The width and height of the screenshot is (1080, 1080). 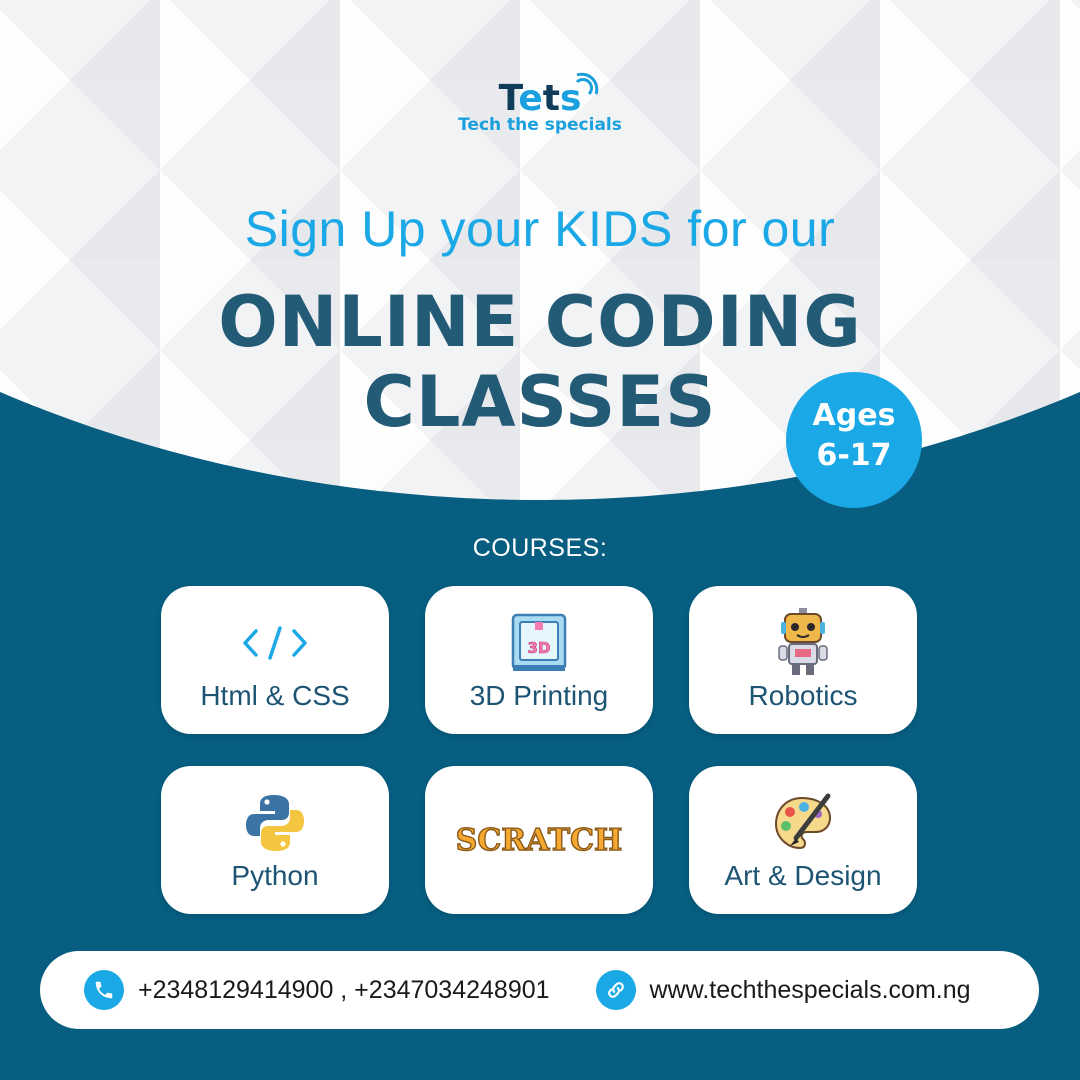 I want to click on course-card-art-design: Art & Design, so click(x=803, y=840).